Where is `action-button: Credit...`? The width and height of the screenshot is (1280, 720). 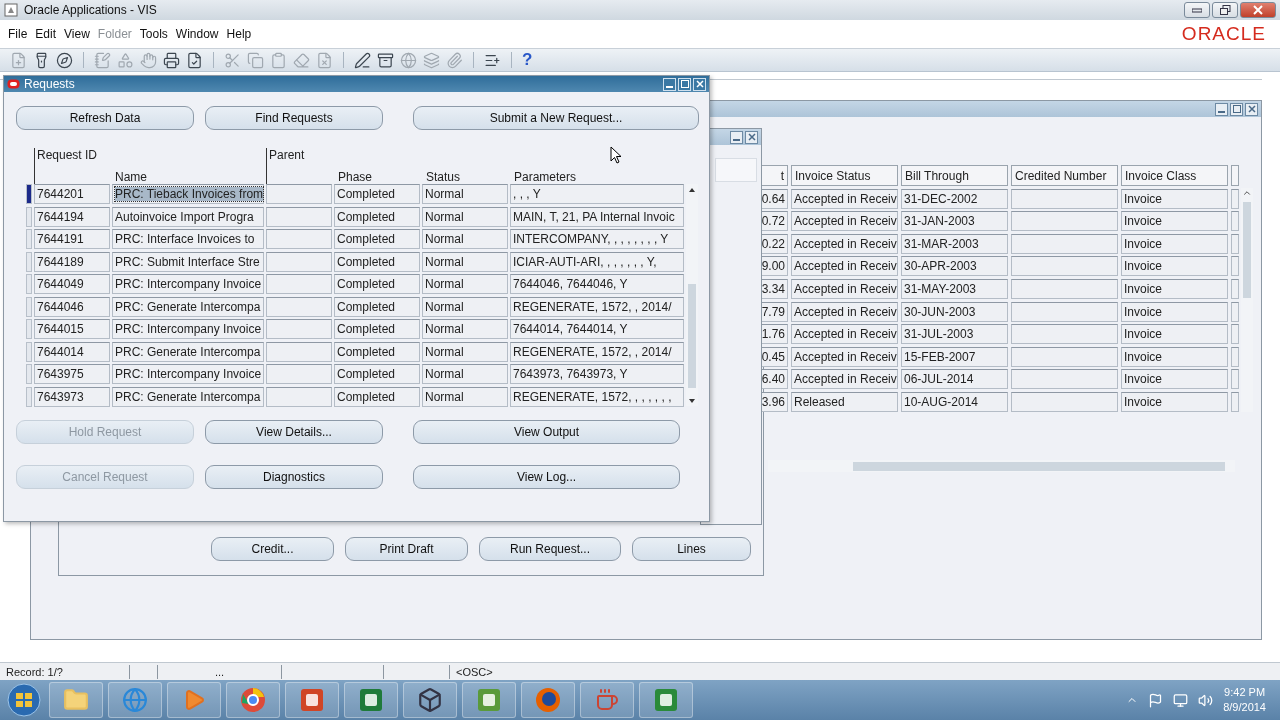 action-button: Credit... is located at coordinates (272, 549).